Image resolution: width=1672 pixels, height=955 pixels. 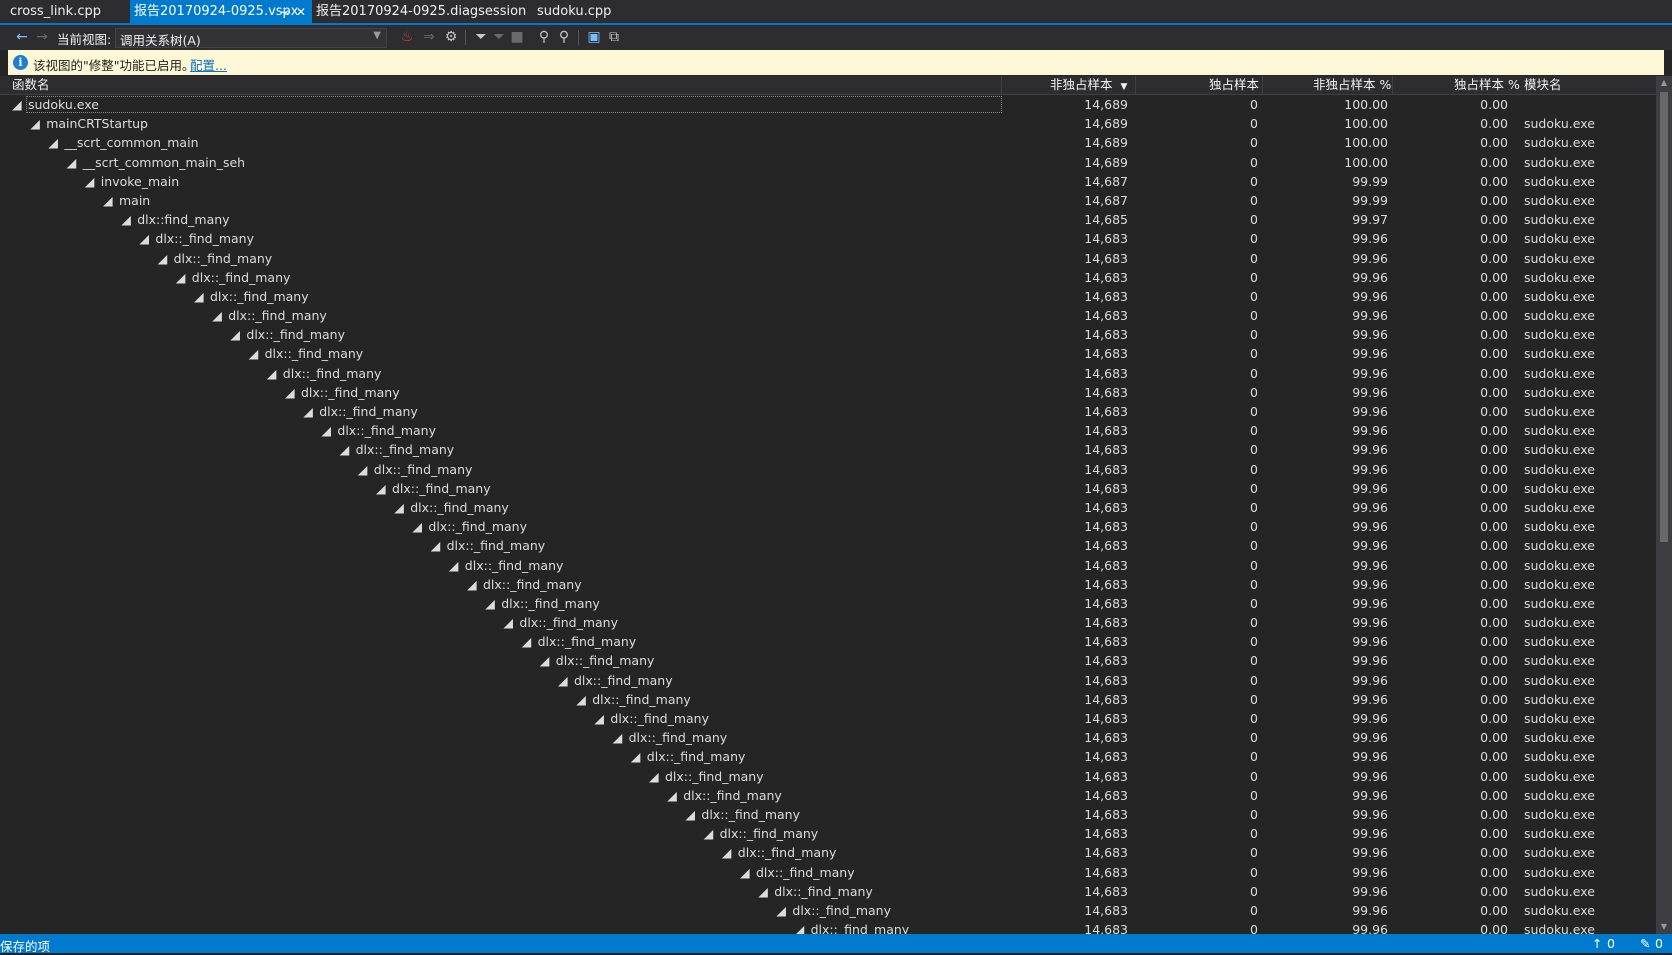 What do you see at coordinates (828, 200) in the screenshot?
I see `table-row: ◢ main 14,687 0 99.99 0.00 sudoku.exe` at bounding box center [828, 200].